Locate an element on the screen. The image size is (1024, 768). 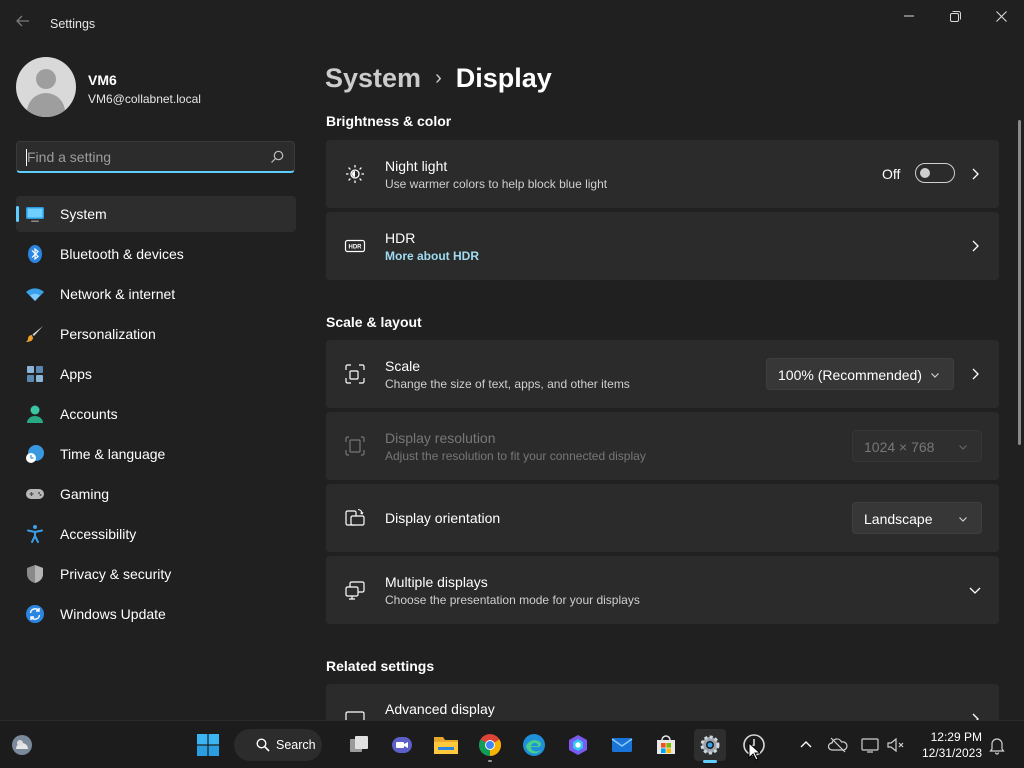
sidebar-item-label: Windows Update is located at coordinates (113, 614).